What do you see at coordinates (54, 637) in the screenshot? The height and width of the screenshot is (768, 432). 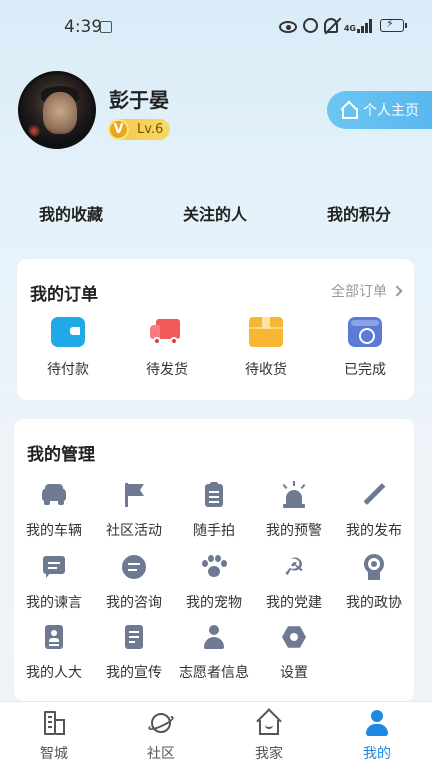 I see `id-badge-icon` at bounding box center [54, 637].